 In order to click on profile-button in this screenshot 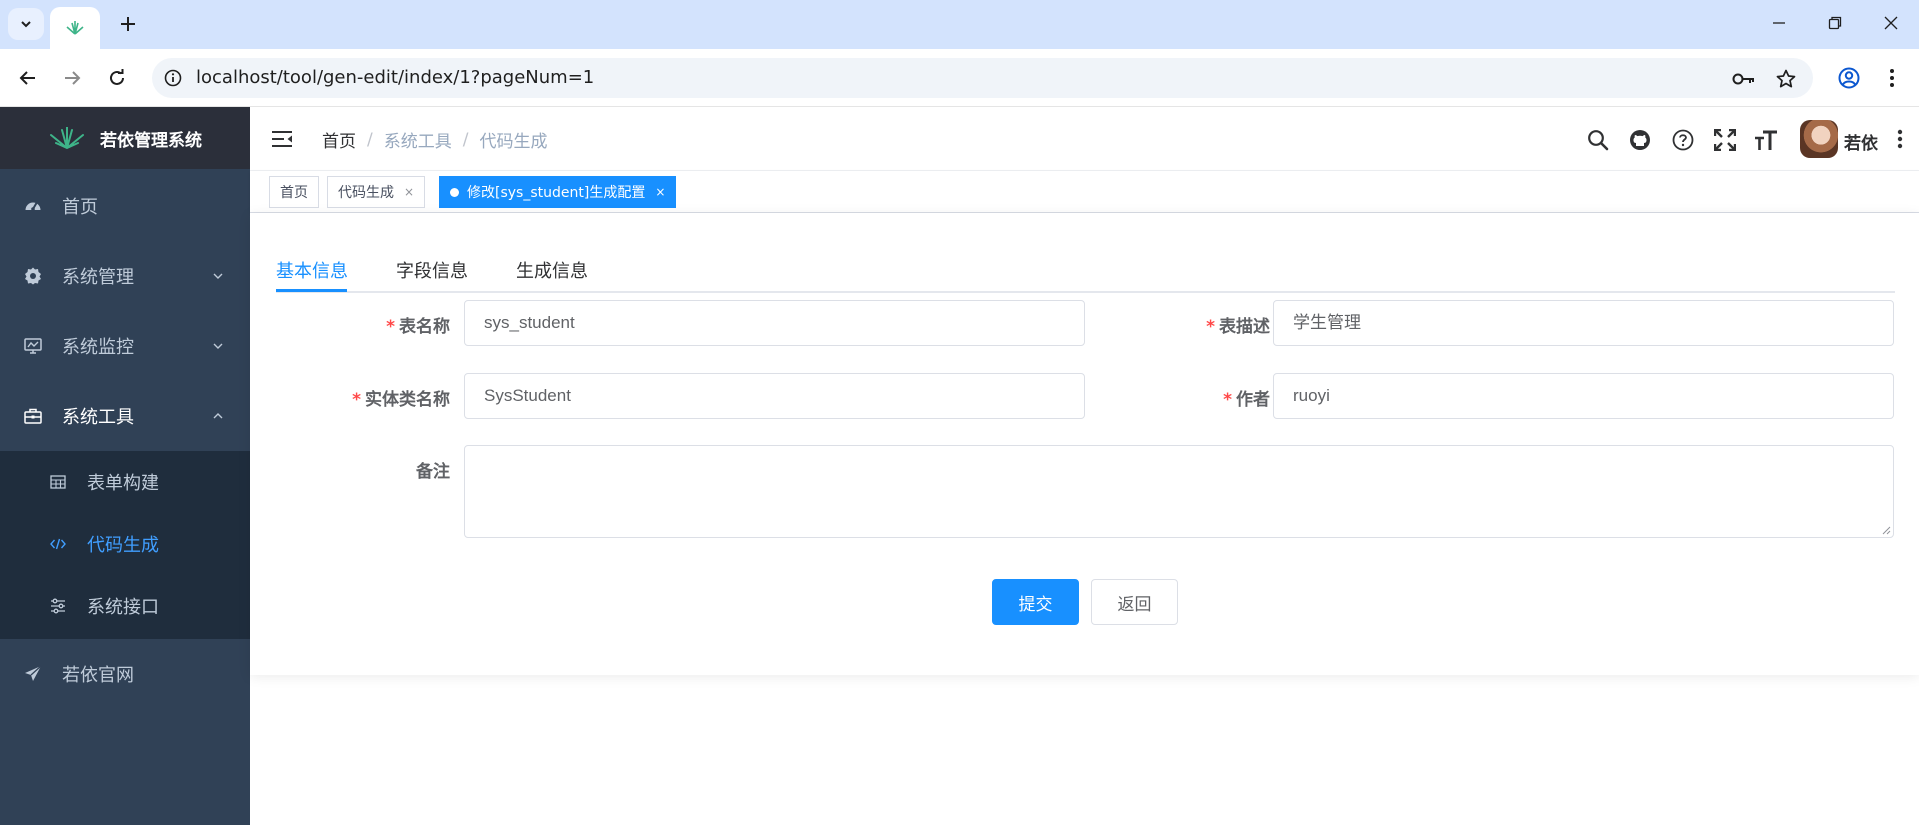, I will do `click(1849, 78)`.